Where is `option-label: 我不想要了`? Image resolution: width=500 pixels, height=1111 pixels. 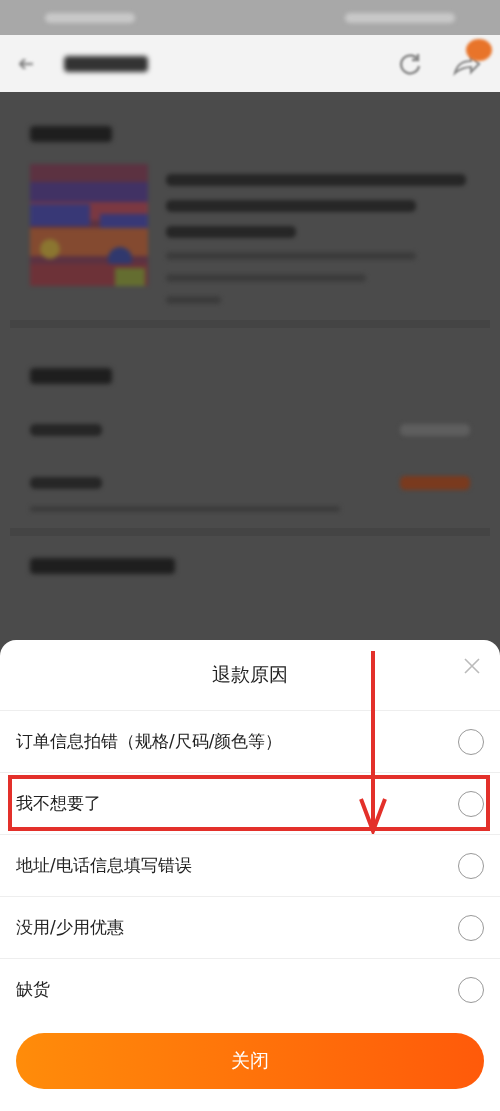 option-label: 我不想要了 is located at coordinates (58, 803).